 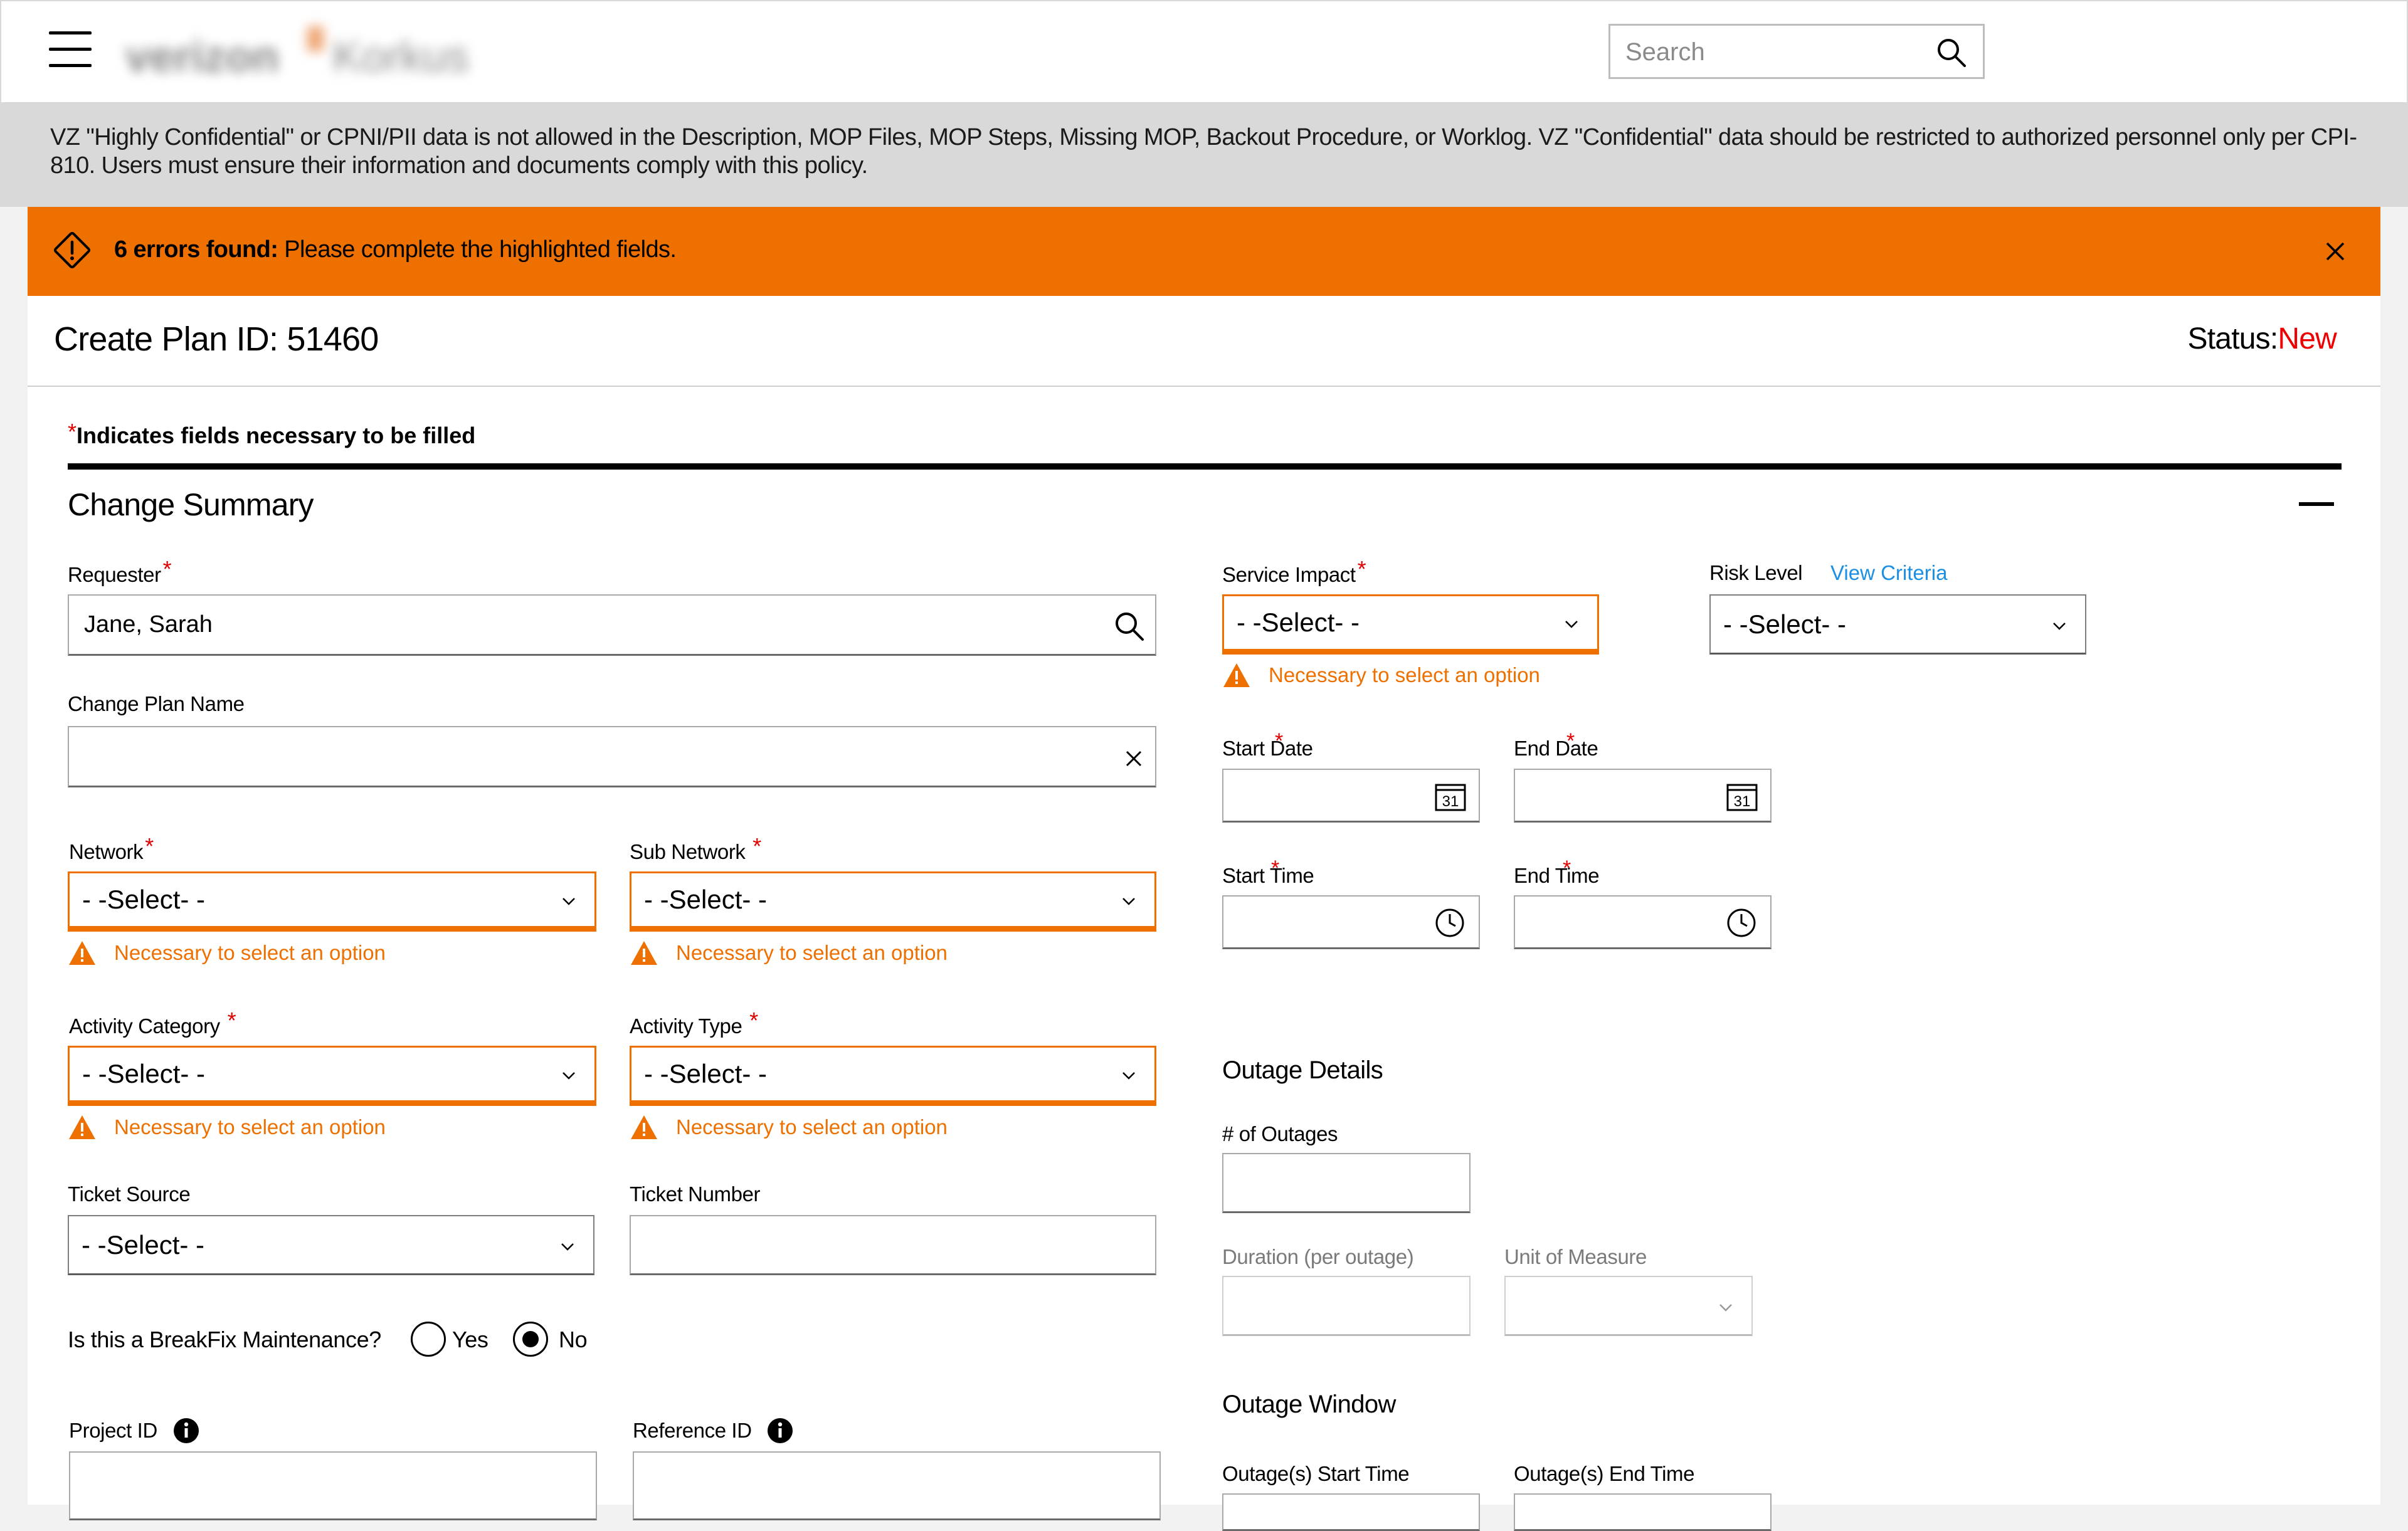 What do you see at coordinates (227, 953) in the screenshot?
I see `network-error: Necessary to select an option` at bounding box center [227, 953].